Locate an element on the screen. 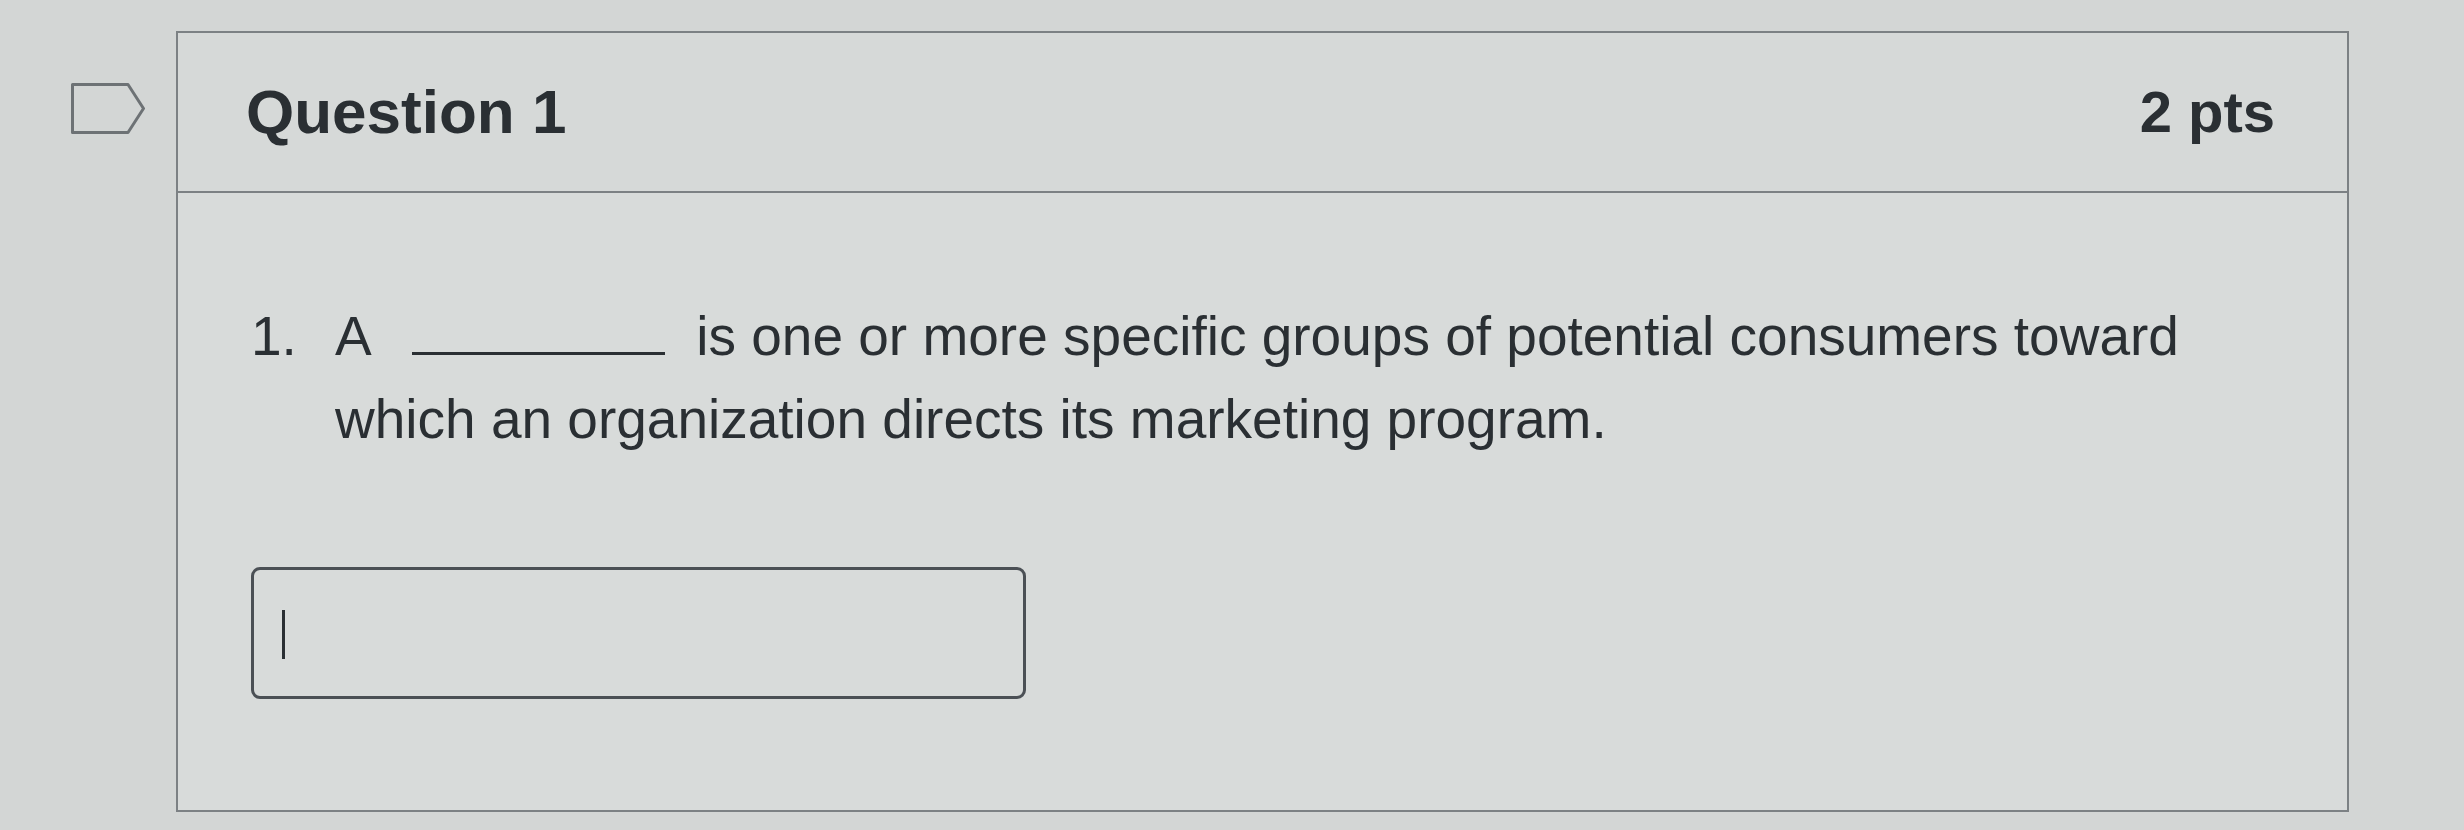 The image size is (2464, 830). item-number: 1. is located at coordinates (274, 336).